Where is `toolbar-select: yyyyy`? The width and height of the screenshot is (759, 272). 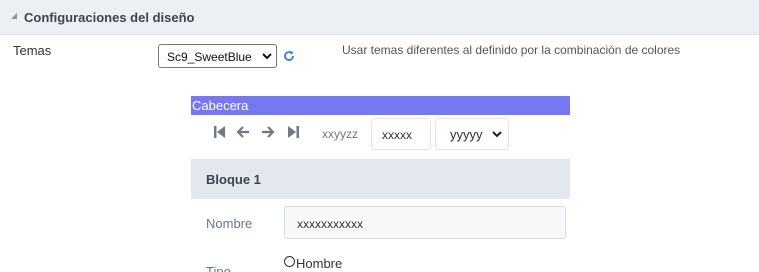
toolbar-select: yyyyy is located at coordinates (472, 134).